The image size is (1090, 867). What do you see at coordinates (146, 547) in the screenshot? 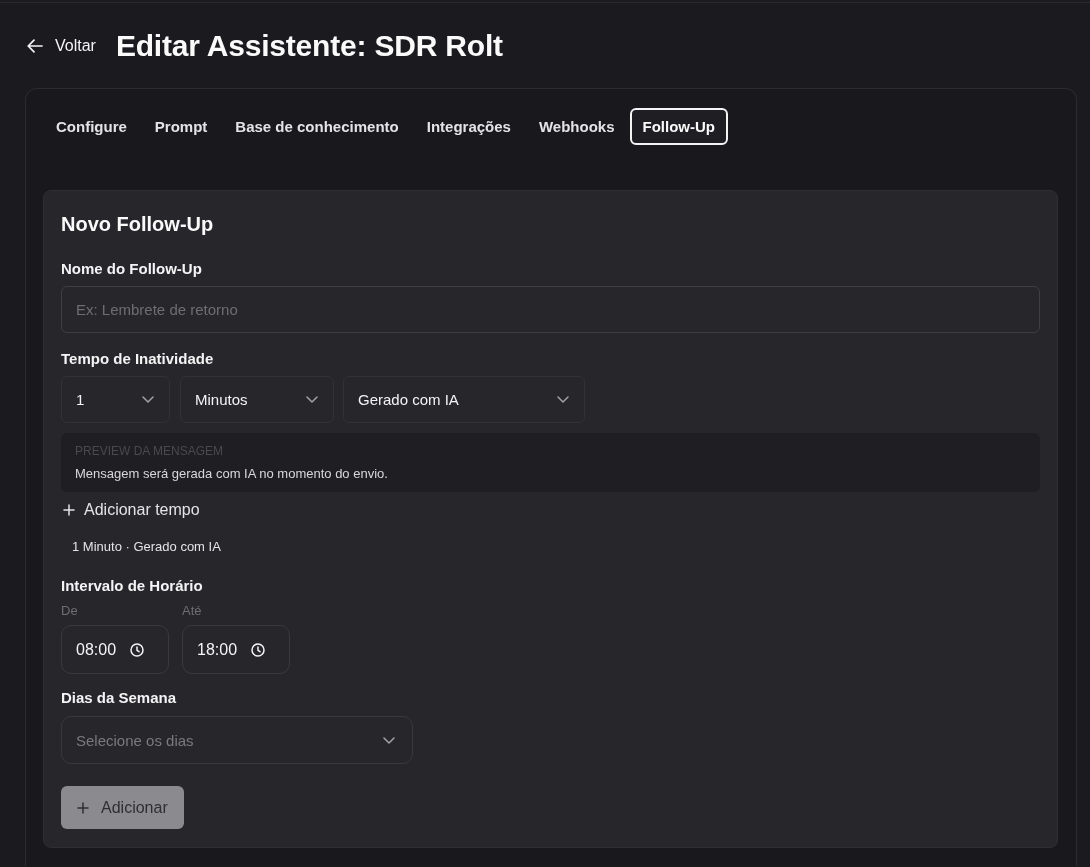
I see `follow-up-entry: 1 Minuto · Gerado com IA` at bounding box center [146, 547].